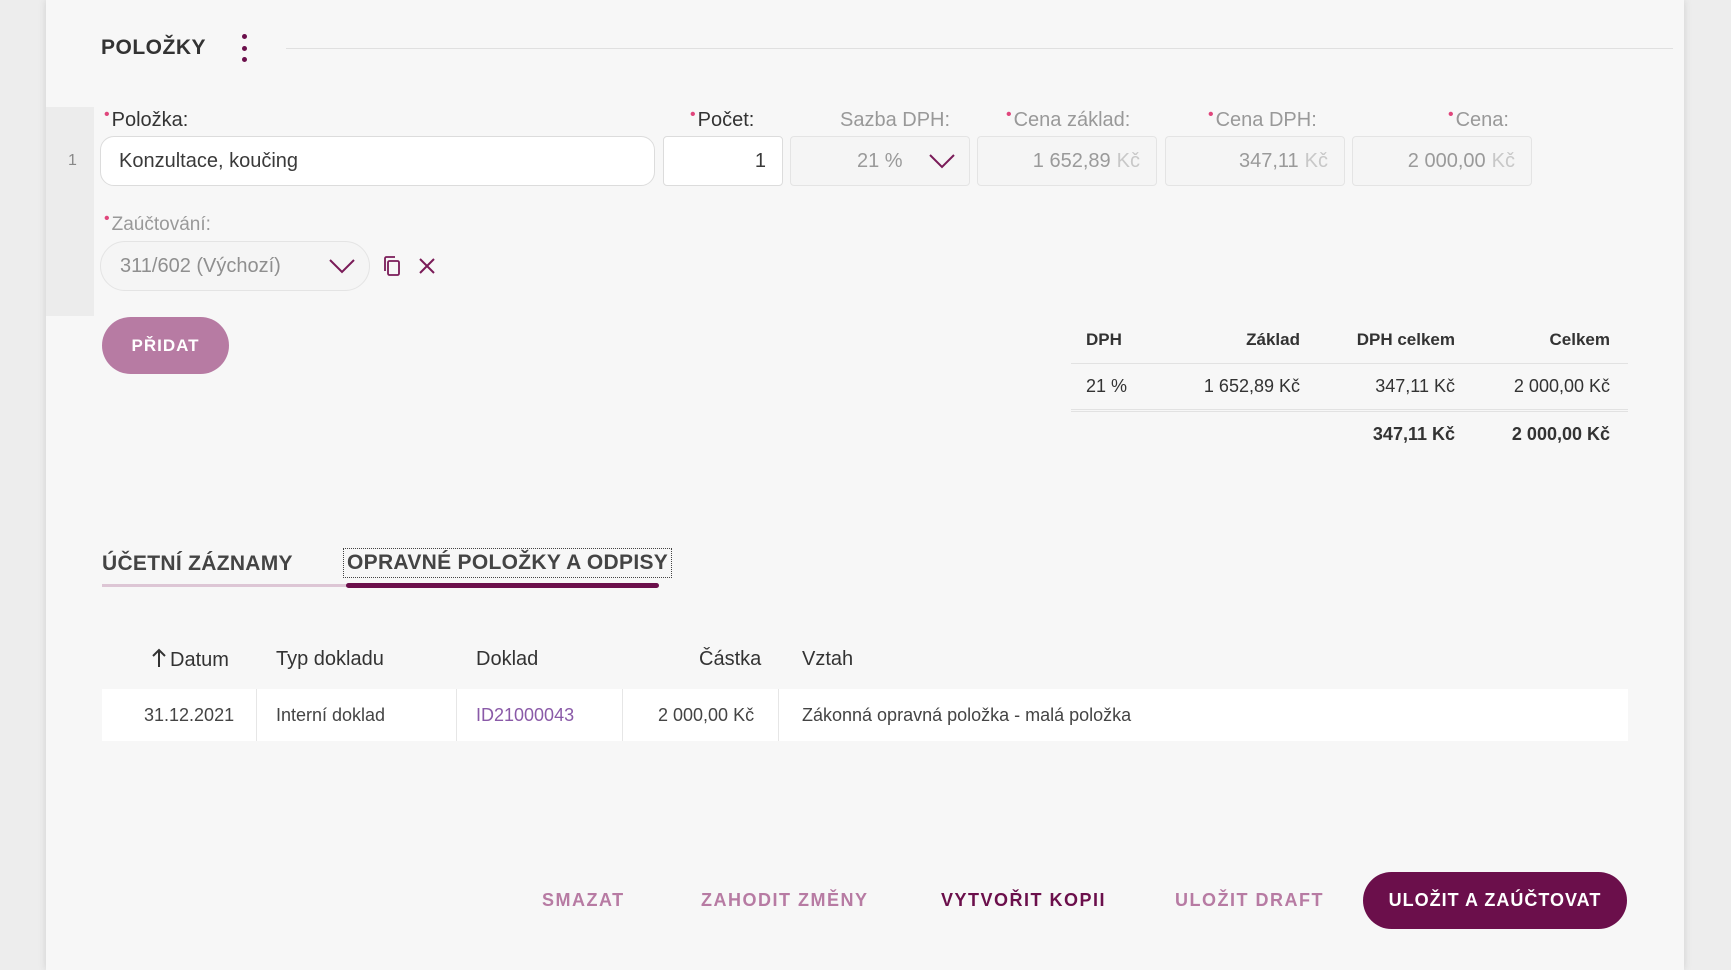 This screenshot has width=1731, height=970. I want to click on item-input-value: Konzultace, koučing, so click(209, 160).